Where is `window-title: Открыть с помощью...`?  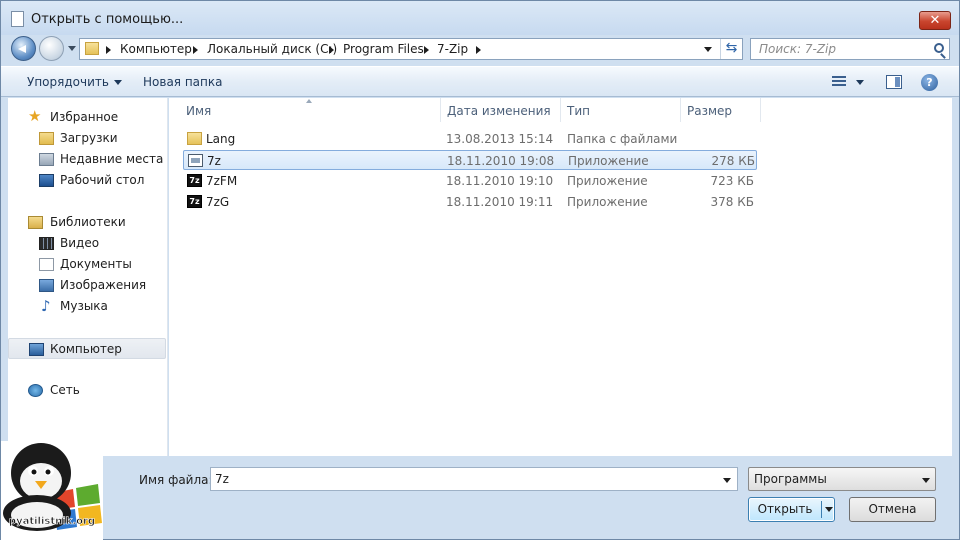 window-title: Открыть с помощью... is located at coordinates (107, 19).